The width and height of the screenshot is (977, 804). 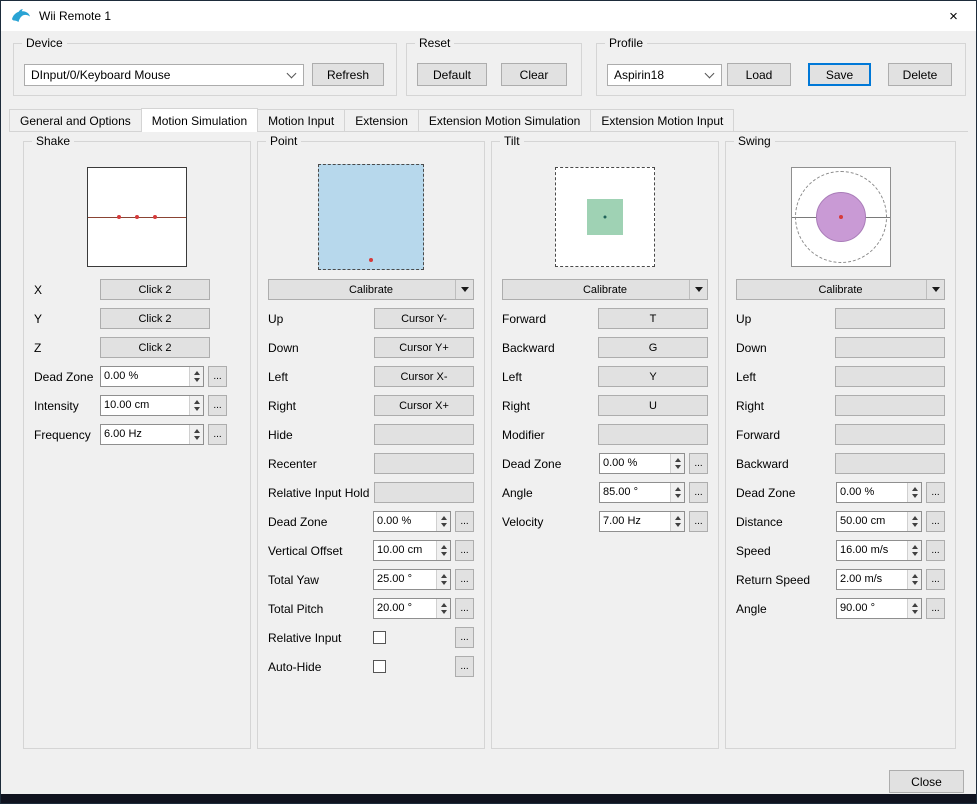 What do you see at coordinates (152, 434) in the screenshot?
I see `shake-frequency-spinbox: 6.00 Hz` at bounding box center [152, 434].